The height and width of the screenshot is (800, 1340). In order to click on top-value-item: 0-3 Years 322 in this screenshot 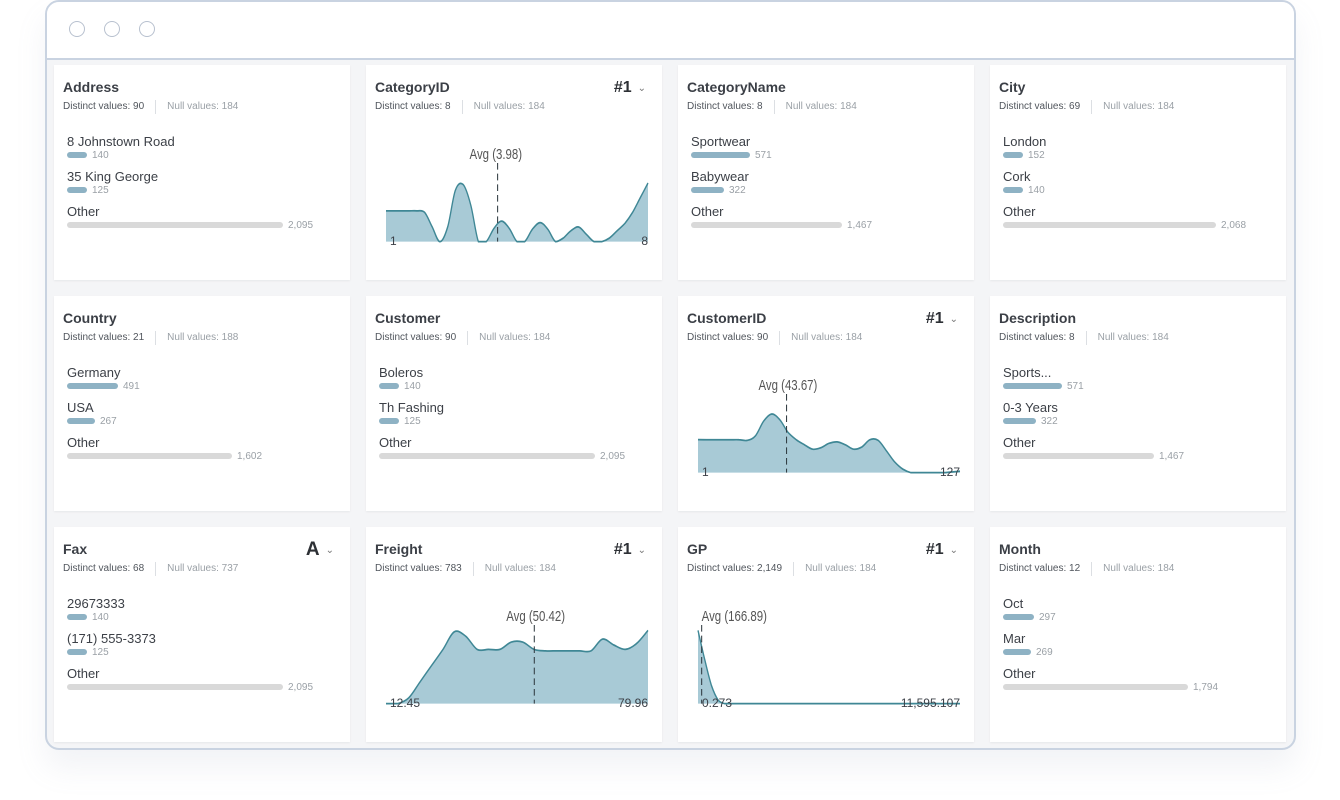, I will do `click(1140, 413)`.